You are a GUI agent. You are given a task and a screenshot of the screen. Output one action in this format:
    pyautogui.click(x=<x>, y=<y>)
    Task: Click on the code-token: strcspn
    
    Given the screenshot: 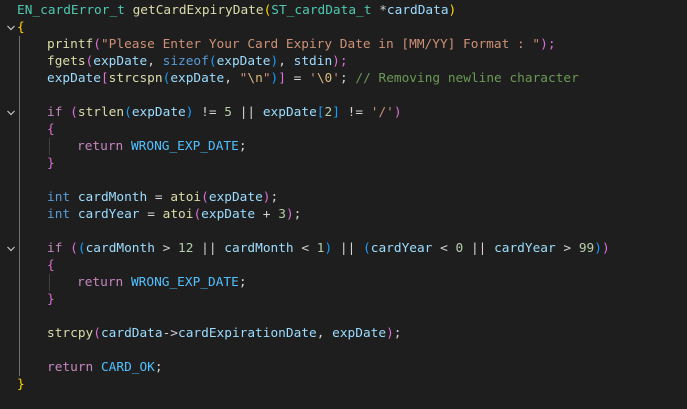 What is the action you would take?
    pyautogui.click(x=135, y=78)
    